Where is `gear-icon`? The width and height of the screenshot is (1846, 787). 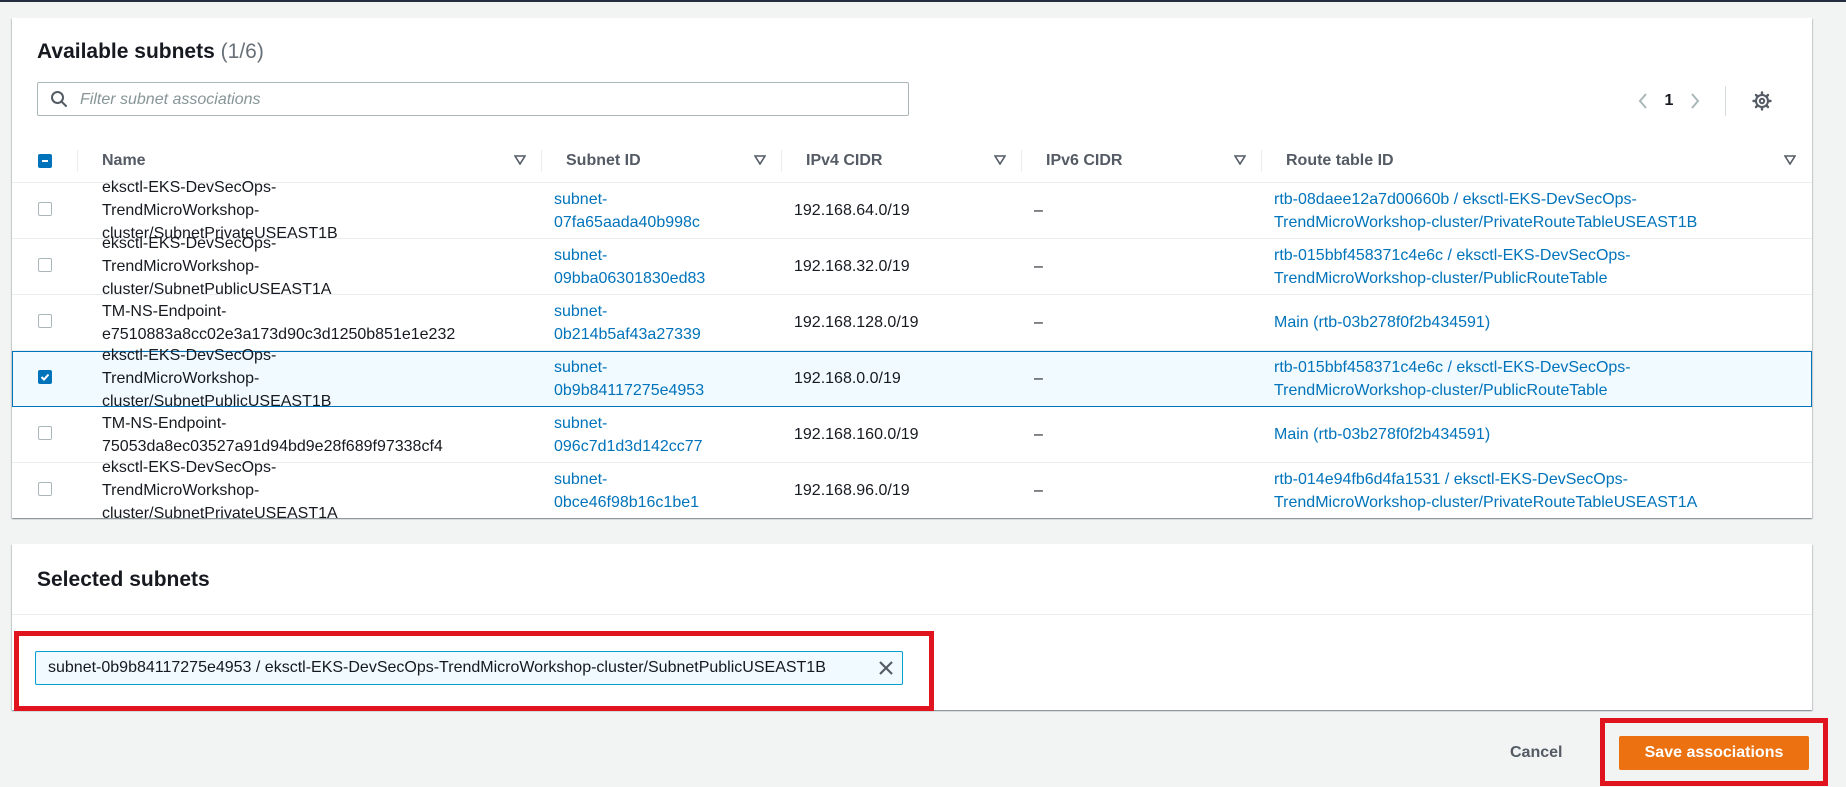
gear-icon is located at coordinates (1762, 101).